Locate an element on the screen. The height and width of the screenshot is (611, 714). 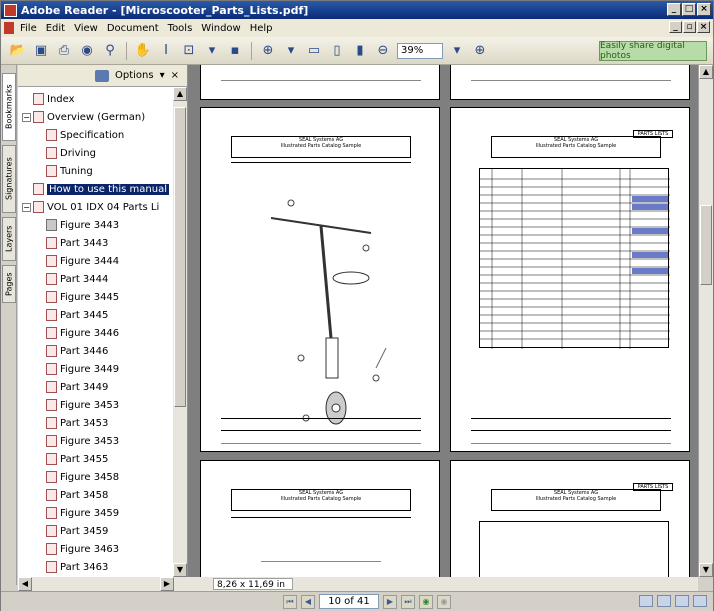
options-dropdown-icon: ▾ is located at coordinates (162, 75).